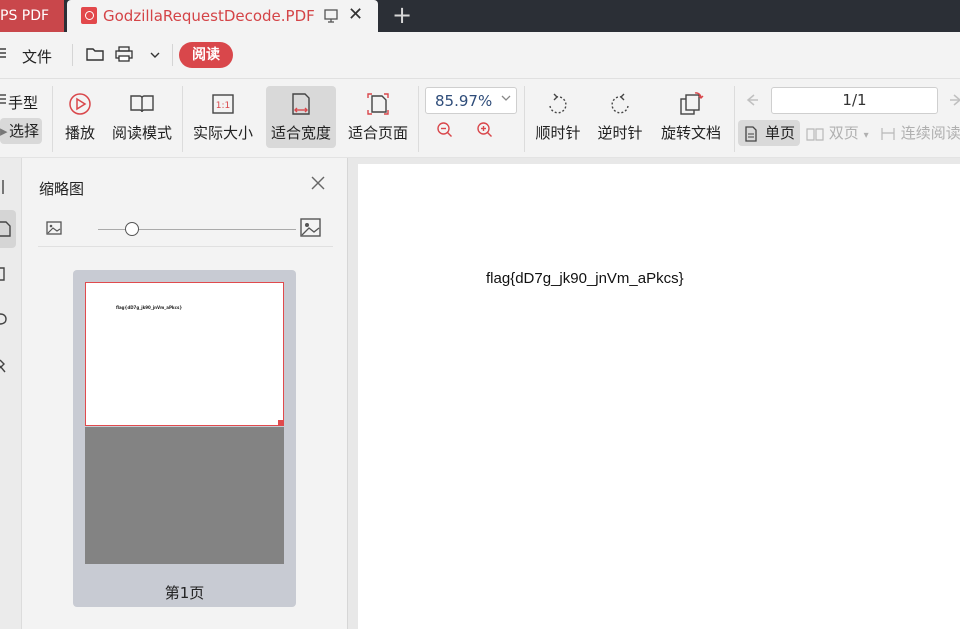 The width and height of the screenshot is (960, 629). Describe the element at coordinates (222, 133) in the screenshot. I see `actual-size-label: 实际大小` at that location.